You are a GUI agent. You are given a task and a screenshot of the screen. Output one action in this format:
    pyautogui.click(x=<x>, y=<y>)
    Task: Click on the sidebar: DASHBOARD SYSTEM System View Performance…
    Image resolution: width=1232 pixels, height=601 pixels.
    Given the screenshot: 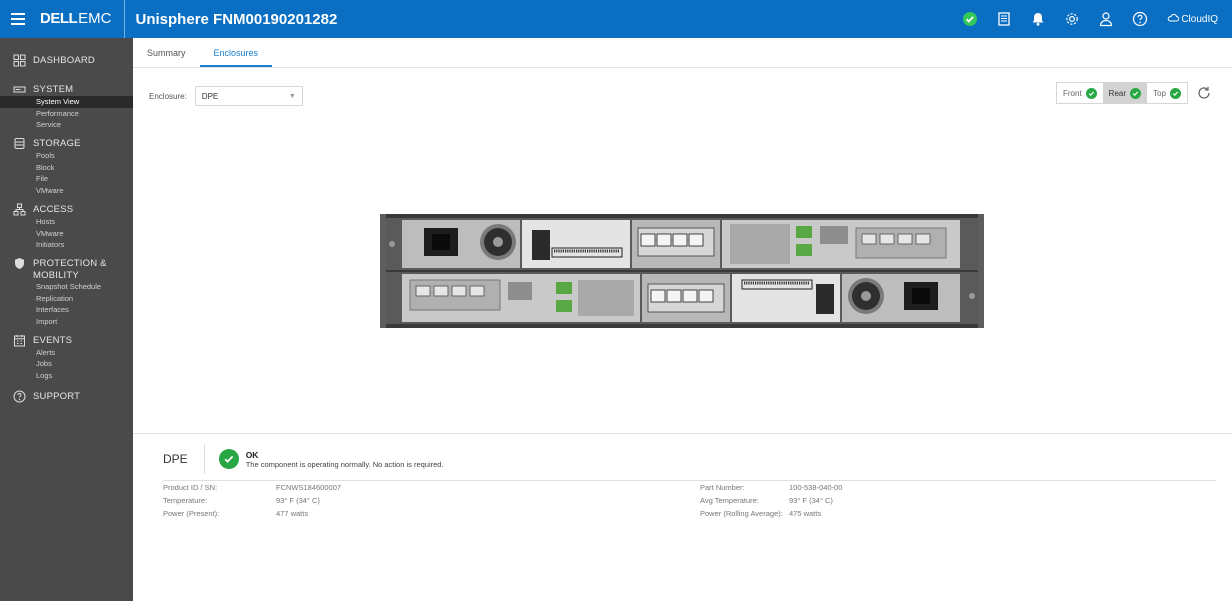 What is the action you would take?
    pyautogui.click(x=66, y=319)
    